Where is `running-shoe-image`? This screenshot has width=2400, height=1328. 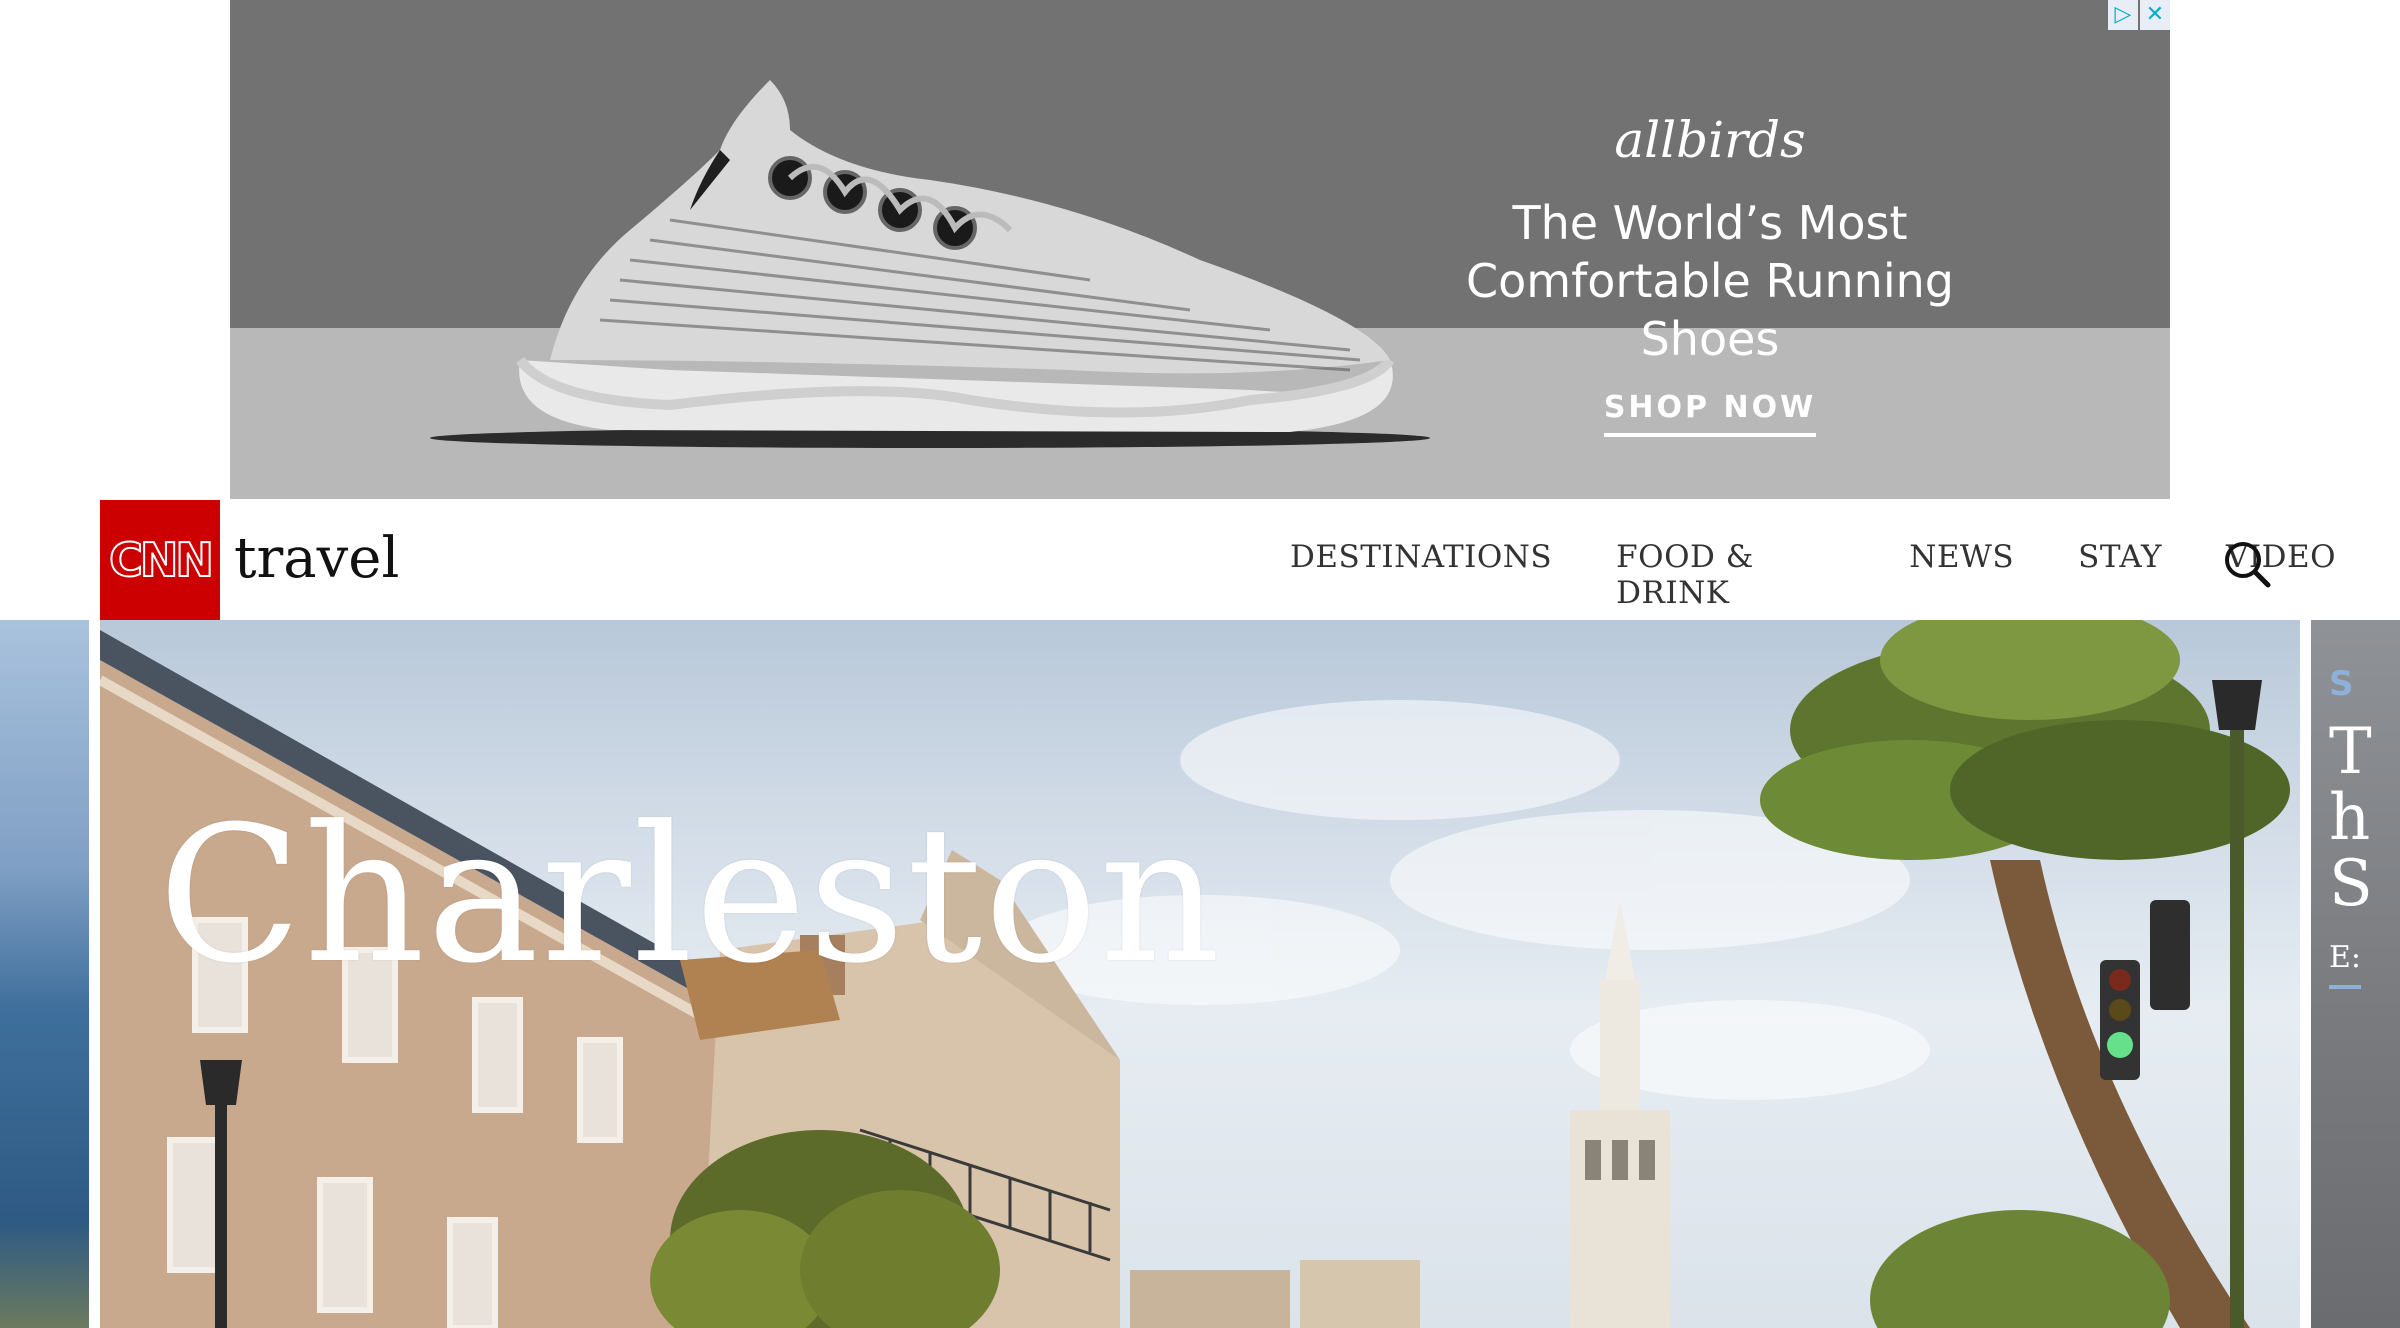
running-shoe-image is located at coordinates (930, 264).